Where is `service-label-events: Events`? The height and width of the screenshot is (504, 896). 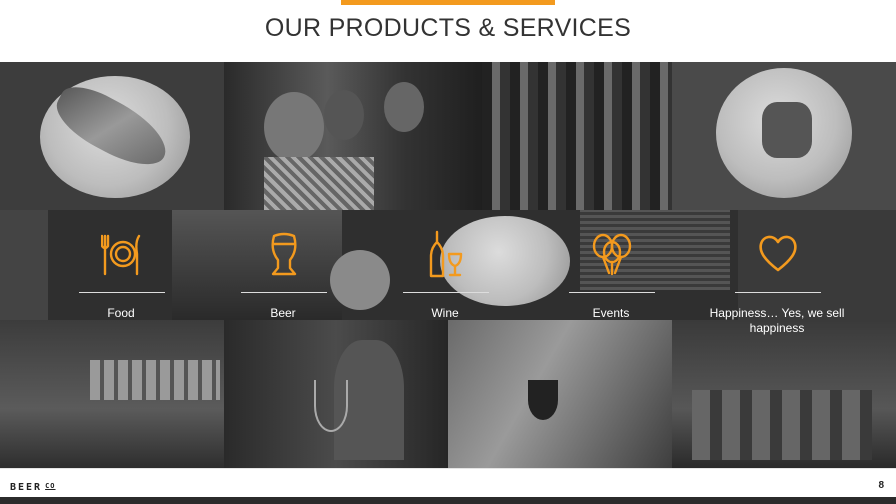 service-label-events: Events is located at coordinates (611, 313).